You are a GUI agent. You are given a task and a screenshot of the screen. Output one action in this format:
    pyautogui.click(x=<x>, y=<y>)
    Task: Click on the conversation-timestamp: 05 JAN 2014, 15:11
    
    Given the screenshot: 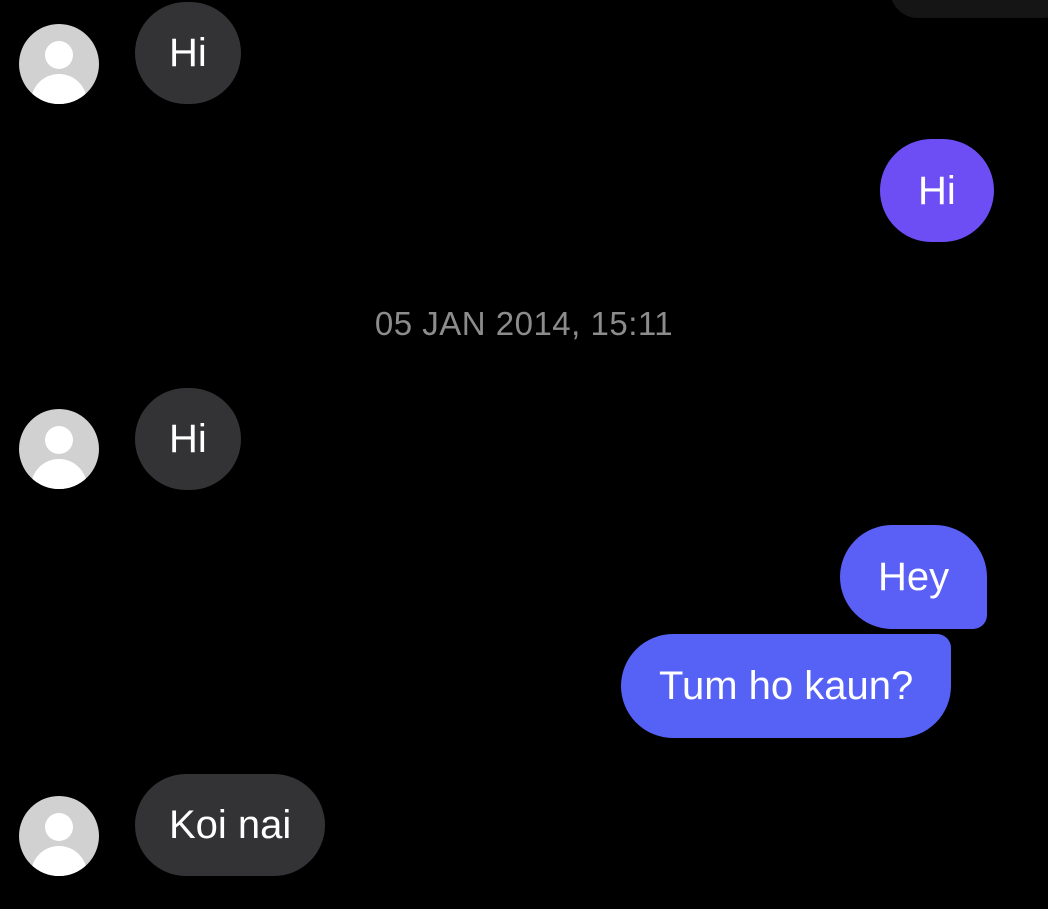 What is the action you would take?
    pyautogui.click(x=524, y=323)
    